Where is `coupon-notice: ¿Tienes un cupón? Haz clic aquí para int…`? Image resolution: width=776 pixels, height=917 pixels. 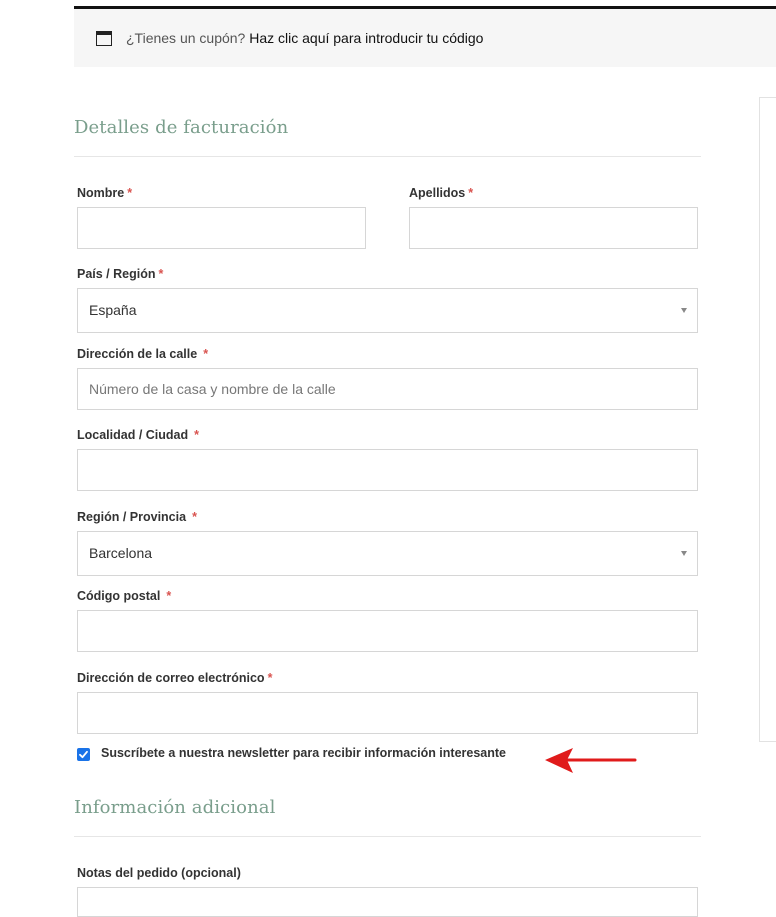 coupon-notice: ¿Tienes un cupón? Haz clic aquí para int… is located at coordinates (425, 36).